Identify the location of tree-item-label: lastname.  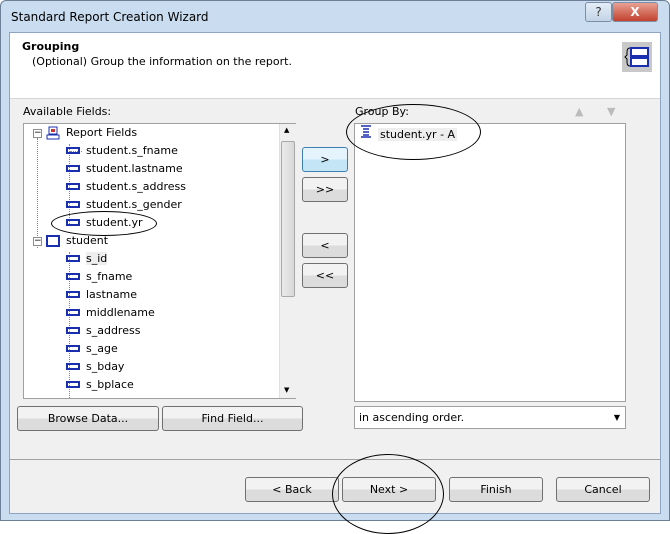
(112, 294).